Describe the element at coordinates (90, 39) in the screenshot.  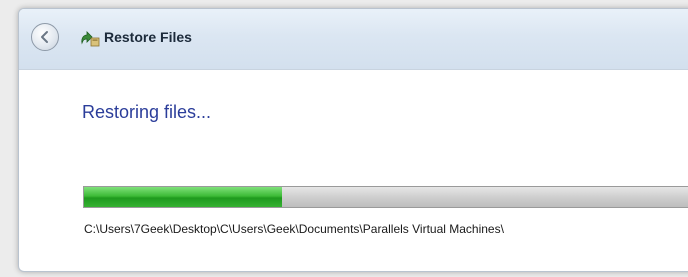
I see `restore-files-icon` at that location.